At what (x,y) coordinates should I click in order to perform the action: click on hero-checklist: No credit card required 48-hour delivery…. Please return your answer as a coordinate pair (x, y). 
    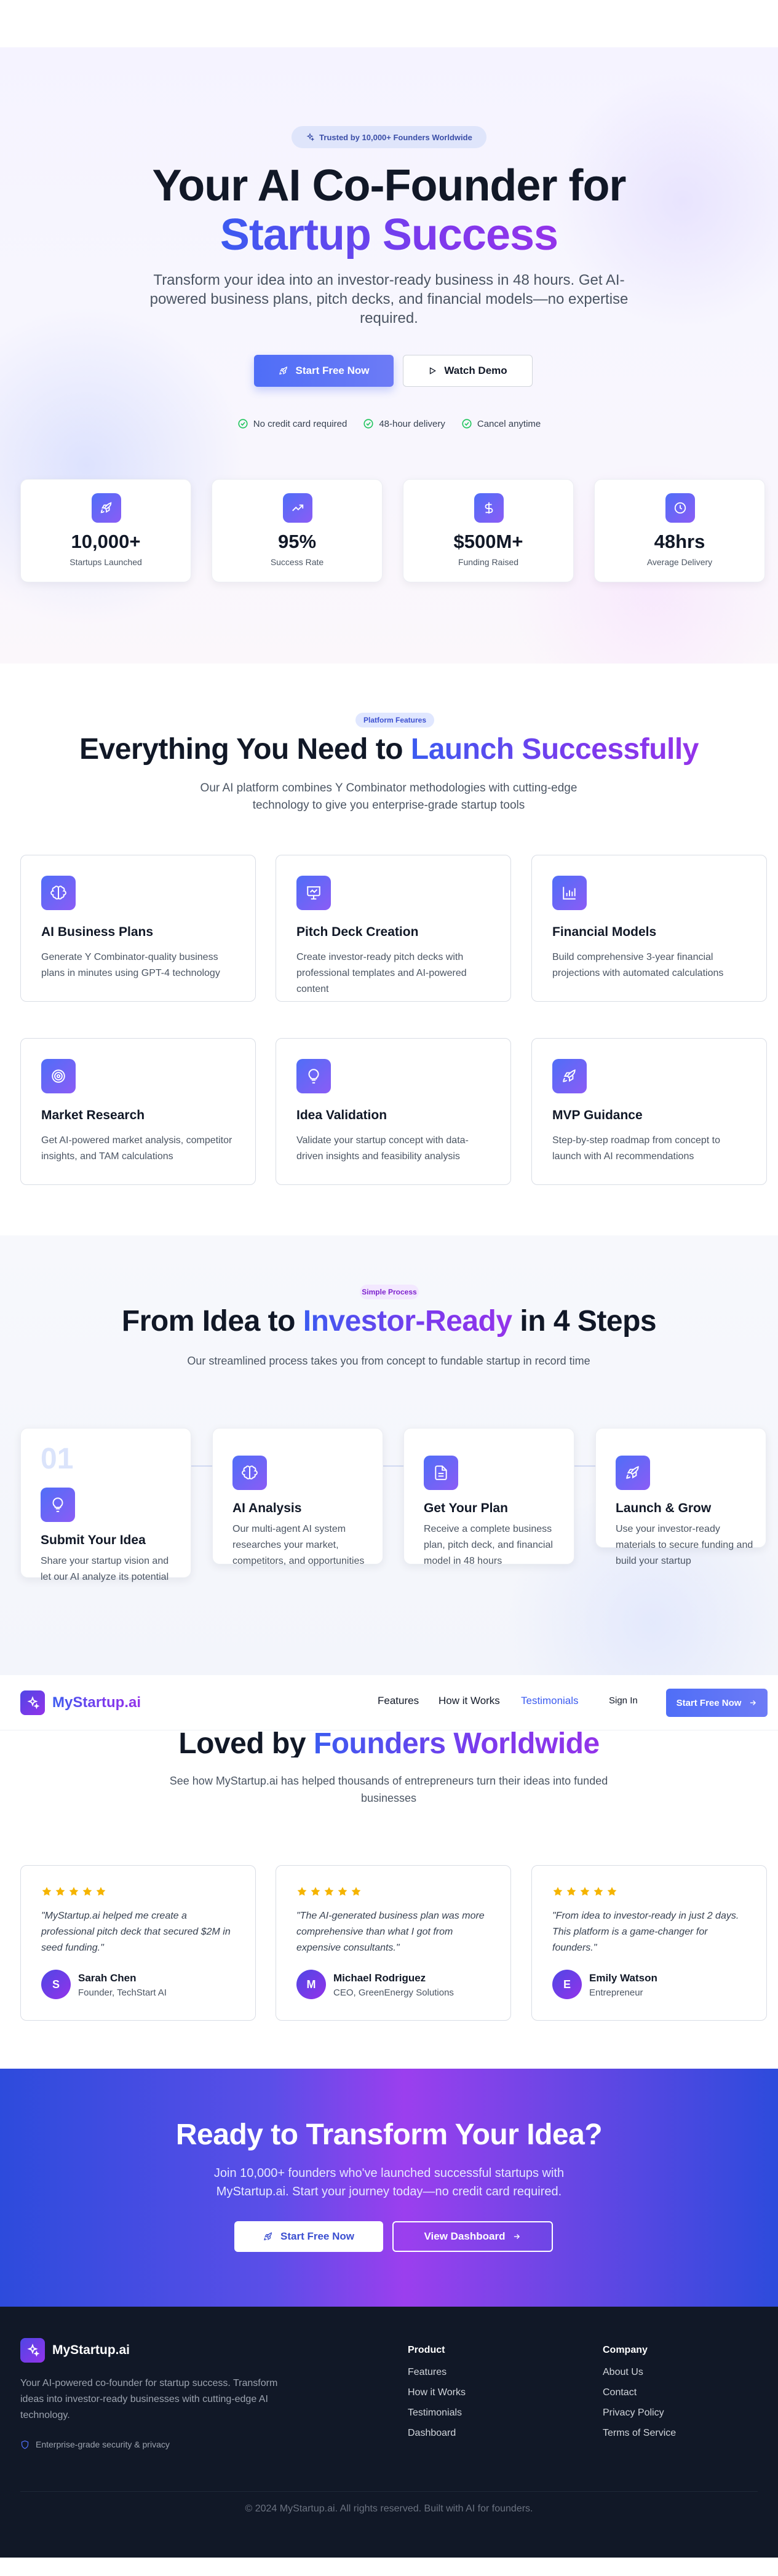
    Looking at the image, I should click on (389, 423).